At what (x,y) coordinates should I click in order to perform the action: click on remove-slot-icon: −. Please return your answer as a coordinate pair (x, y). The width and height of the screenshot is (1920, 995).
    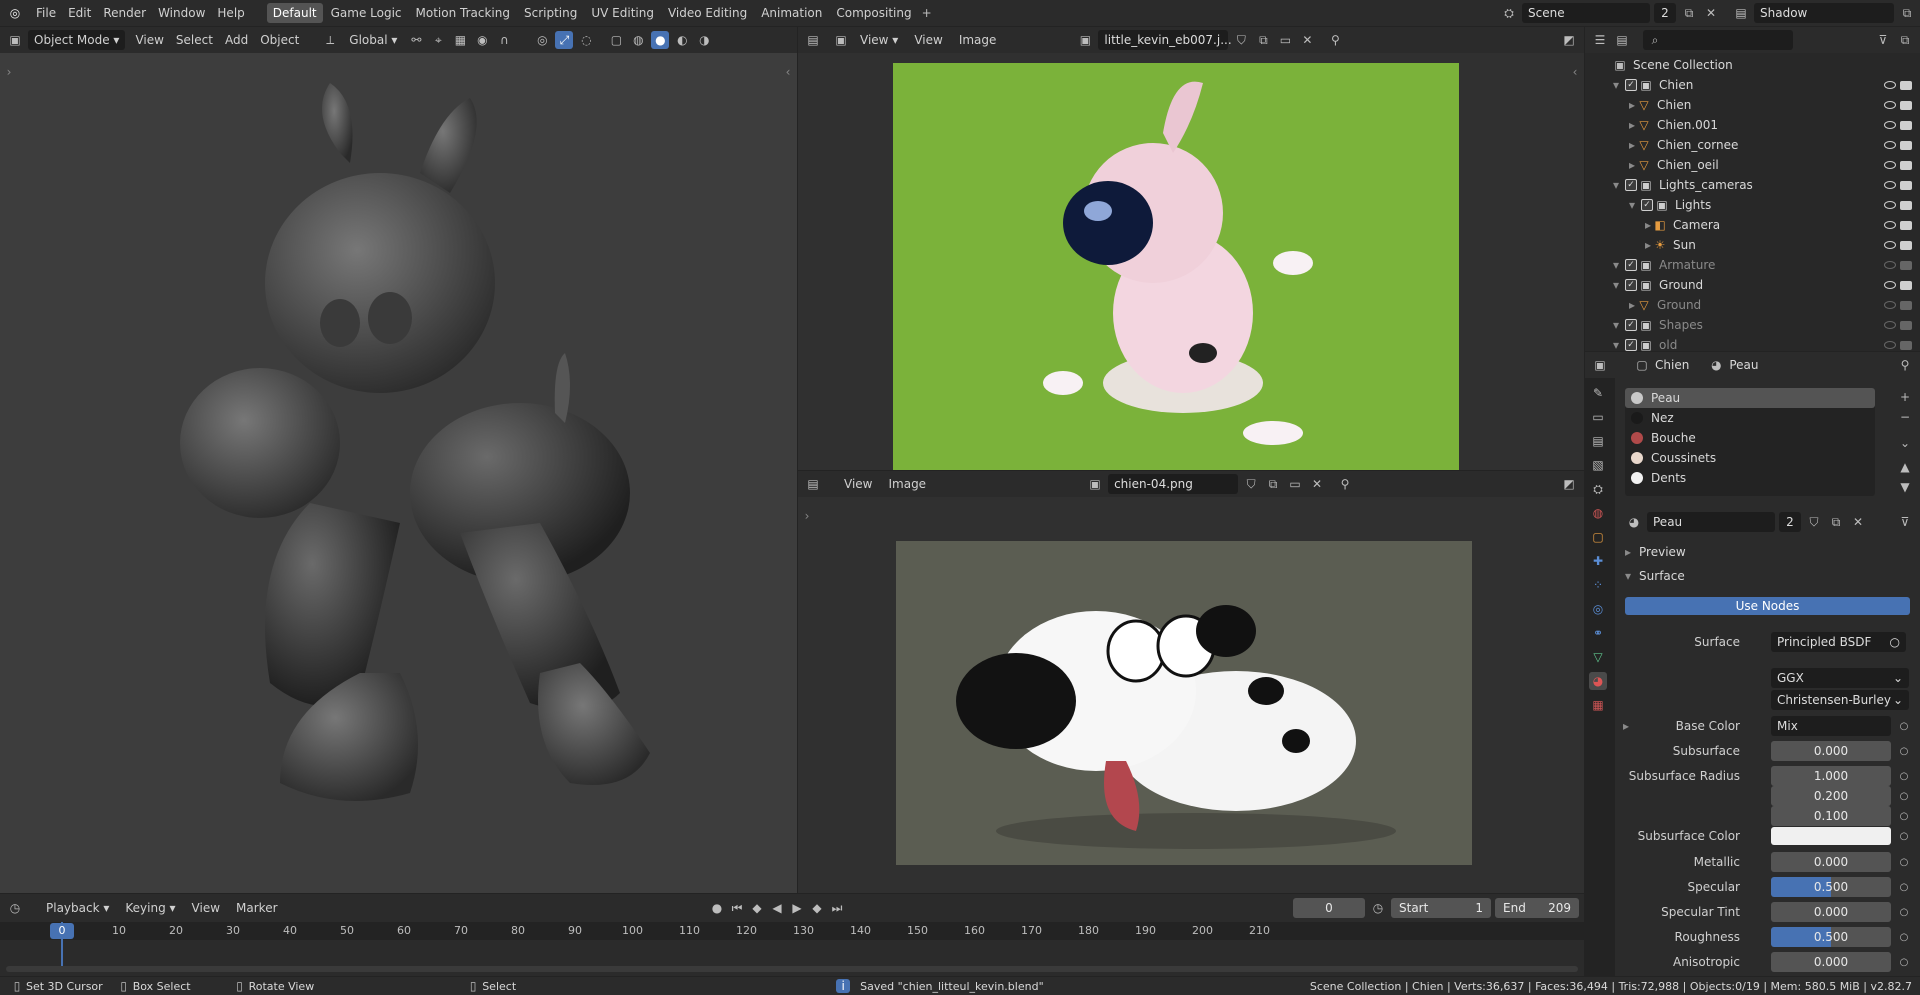
    Looking at the image, I should click on (1905, 417).